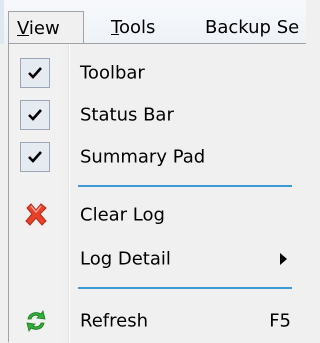  I want to click on menu-item-status-bar: Status Bar, so click(158, 115).